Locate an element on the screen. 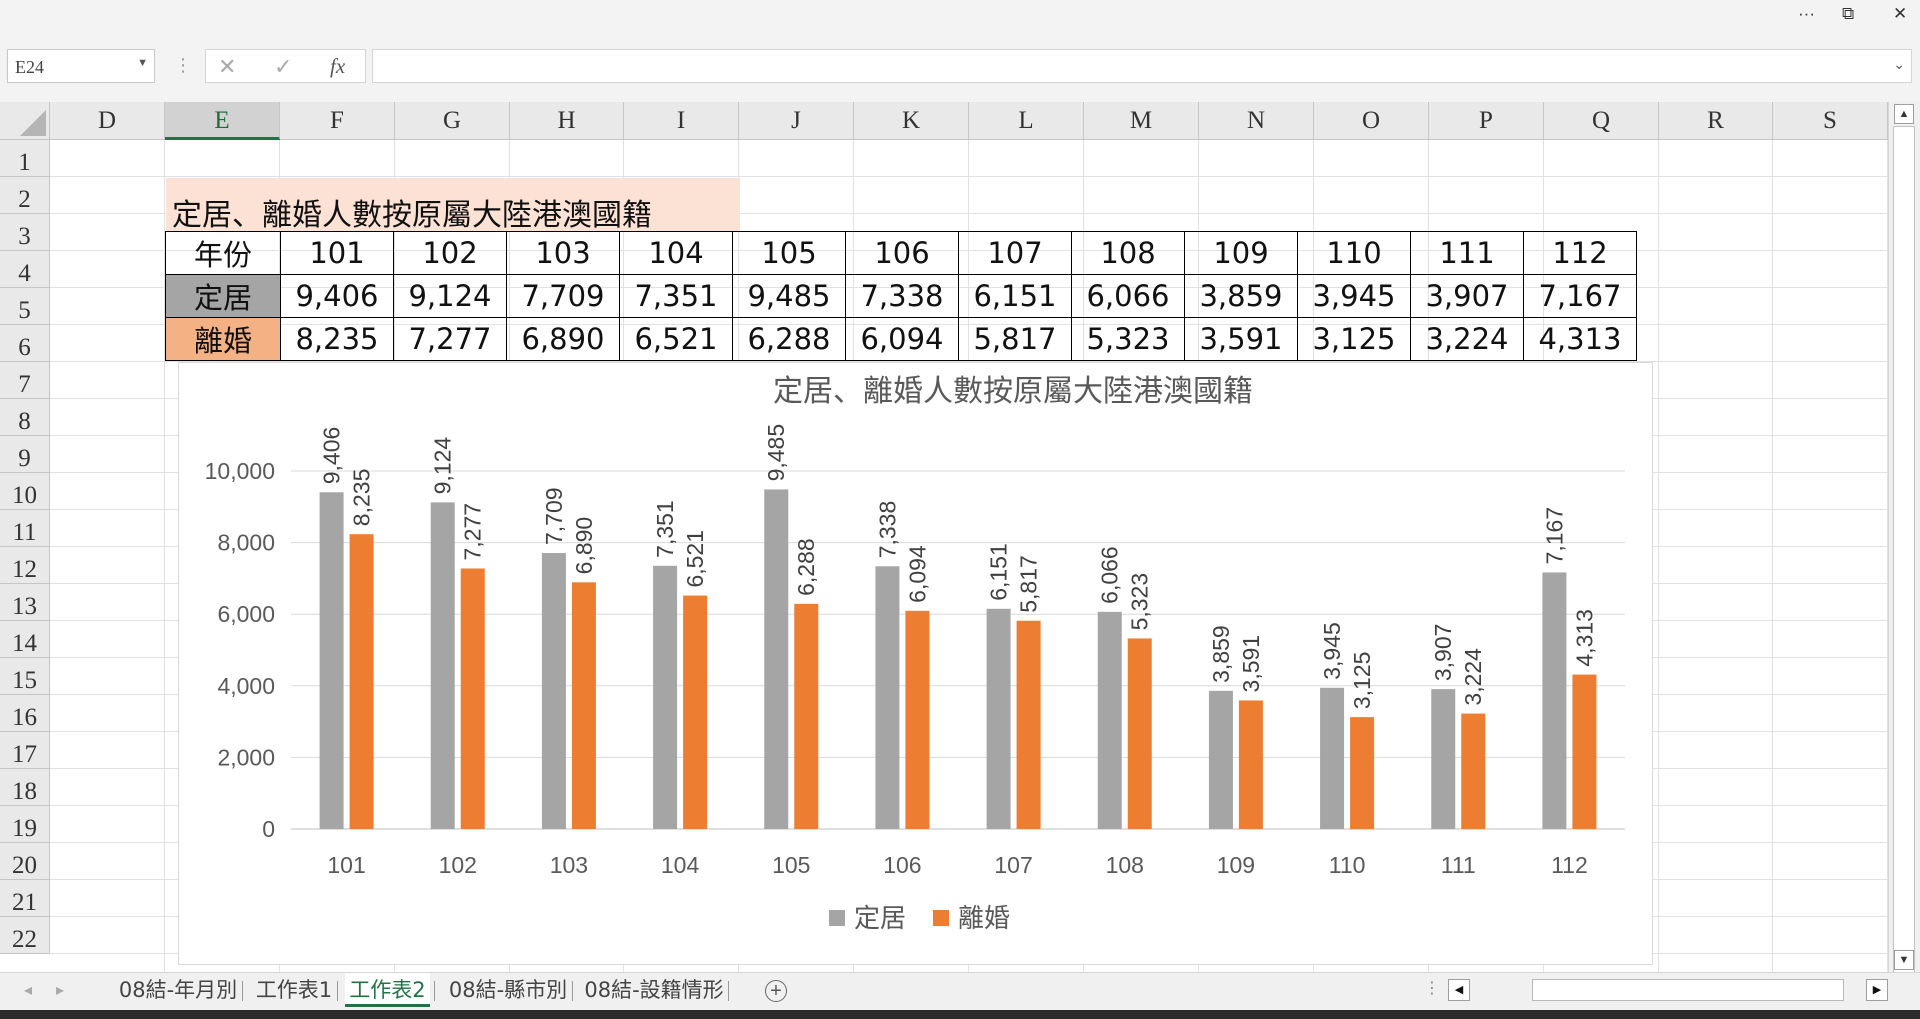  enter-check-icon: ✓ is located at coordinates (283, 67).